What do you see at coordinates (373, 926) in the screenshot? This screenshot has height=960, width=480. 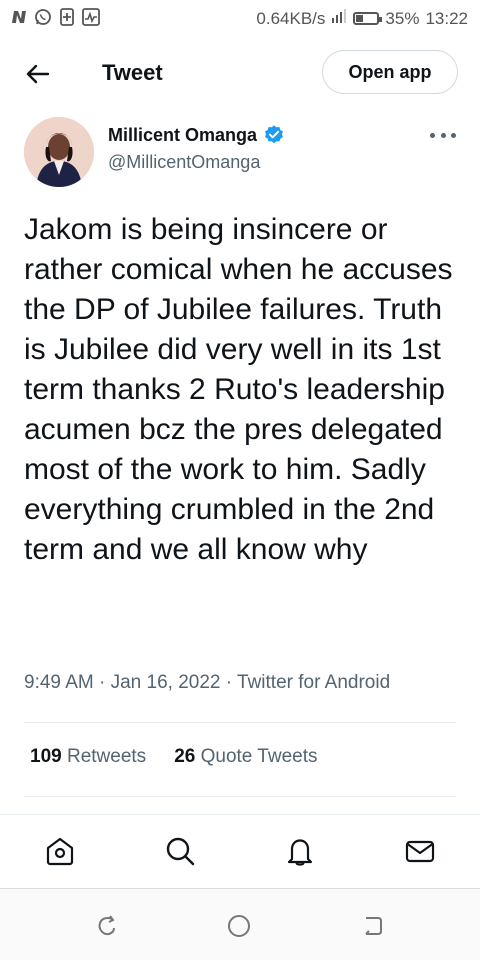 I see `back-icon` at bounding box center [373, 926].